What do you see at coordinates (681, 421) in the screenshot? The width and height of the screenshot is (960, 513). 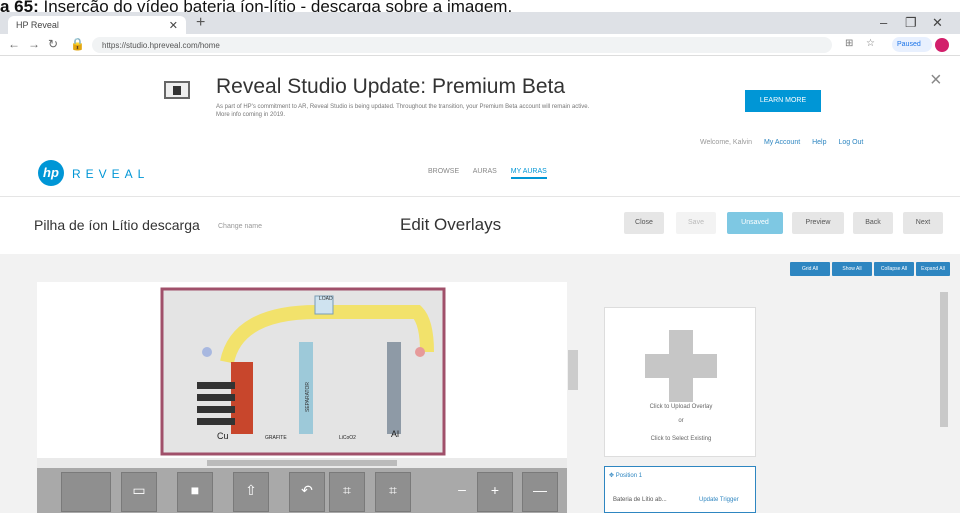 I see `or-text: or` at bounding box center [681, 421].